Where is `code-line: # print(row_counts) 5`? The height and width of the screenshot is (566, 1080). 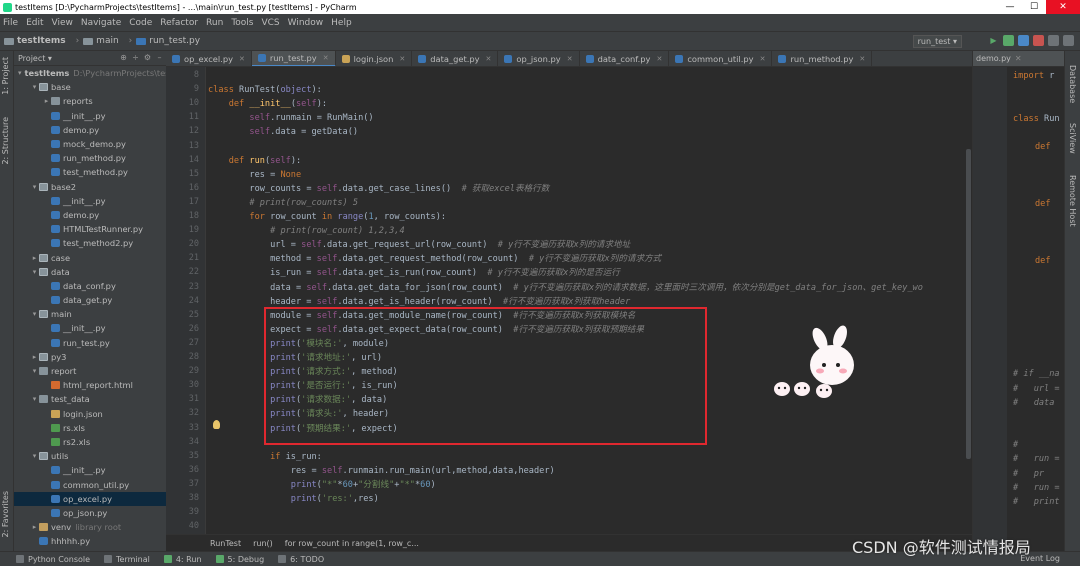 code-line: # print(row_counts) 5 is located at coordinates (283, 203).